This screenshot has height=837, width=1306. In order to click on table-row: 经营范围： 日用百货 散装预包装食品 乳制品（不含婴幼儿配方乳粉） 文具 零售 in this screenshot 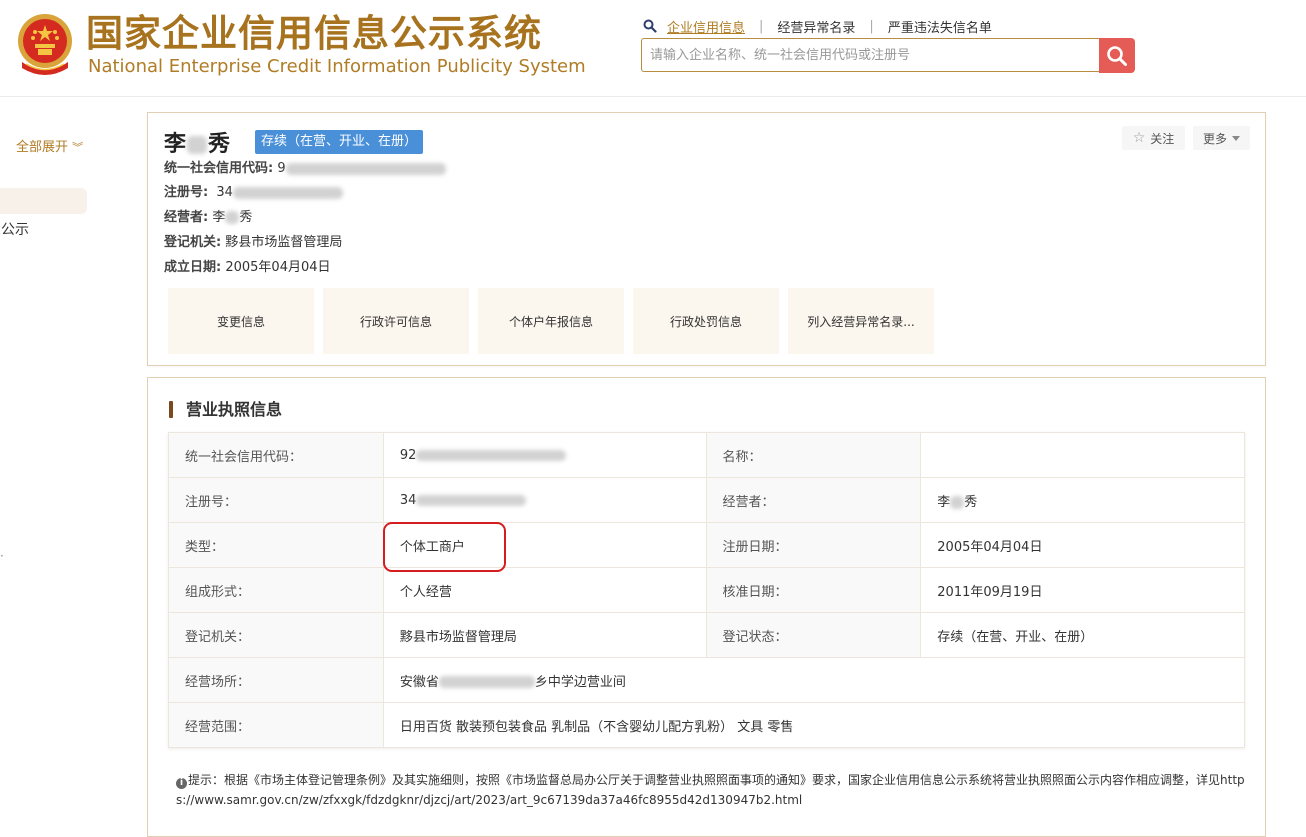, I will do `click(707, 725)`.